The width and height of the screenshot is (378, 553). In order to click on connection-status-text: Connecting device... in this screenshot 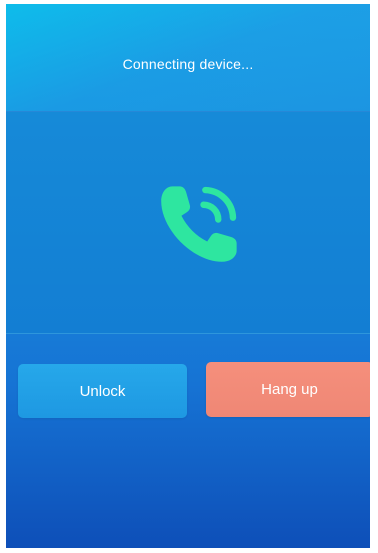, I will do `click(188, 64)`.